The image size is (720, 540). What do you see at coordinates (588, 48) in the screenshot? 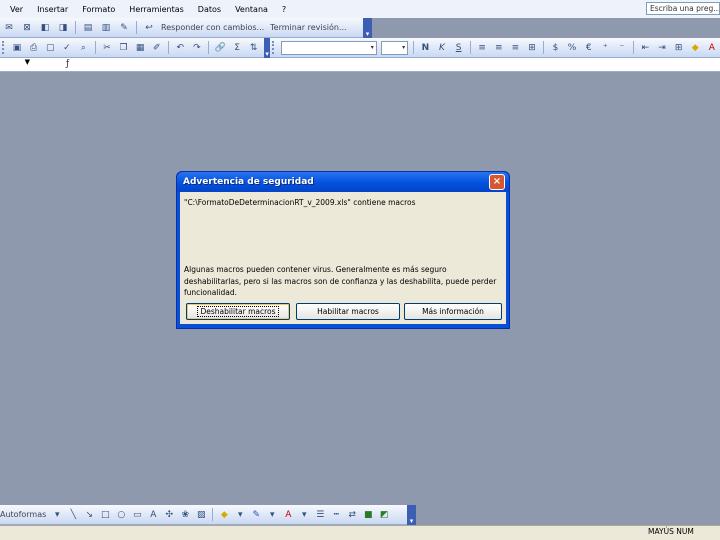
I see `euro-icon: €` at bounding box center [588, 48].